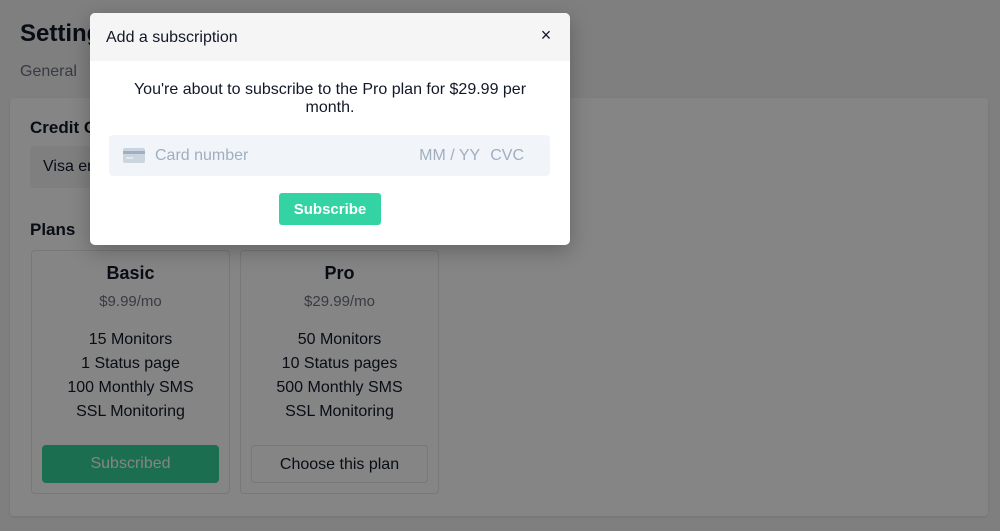 The image size is (1000, 531). What do you see at coordinates (330, 209) in the screenshot?
I see `subscribe-button: Subscribe` at bounding box center [330, 209].